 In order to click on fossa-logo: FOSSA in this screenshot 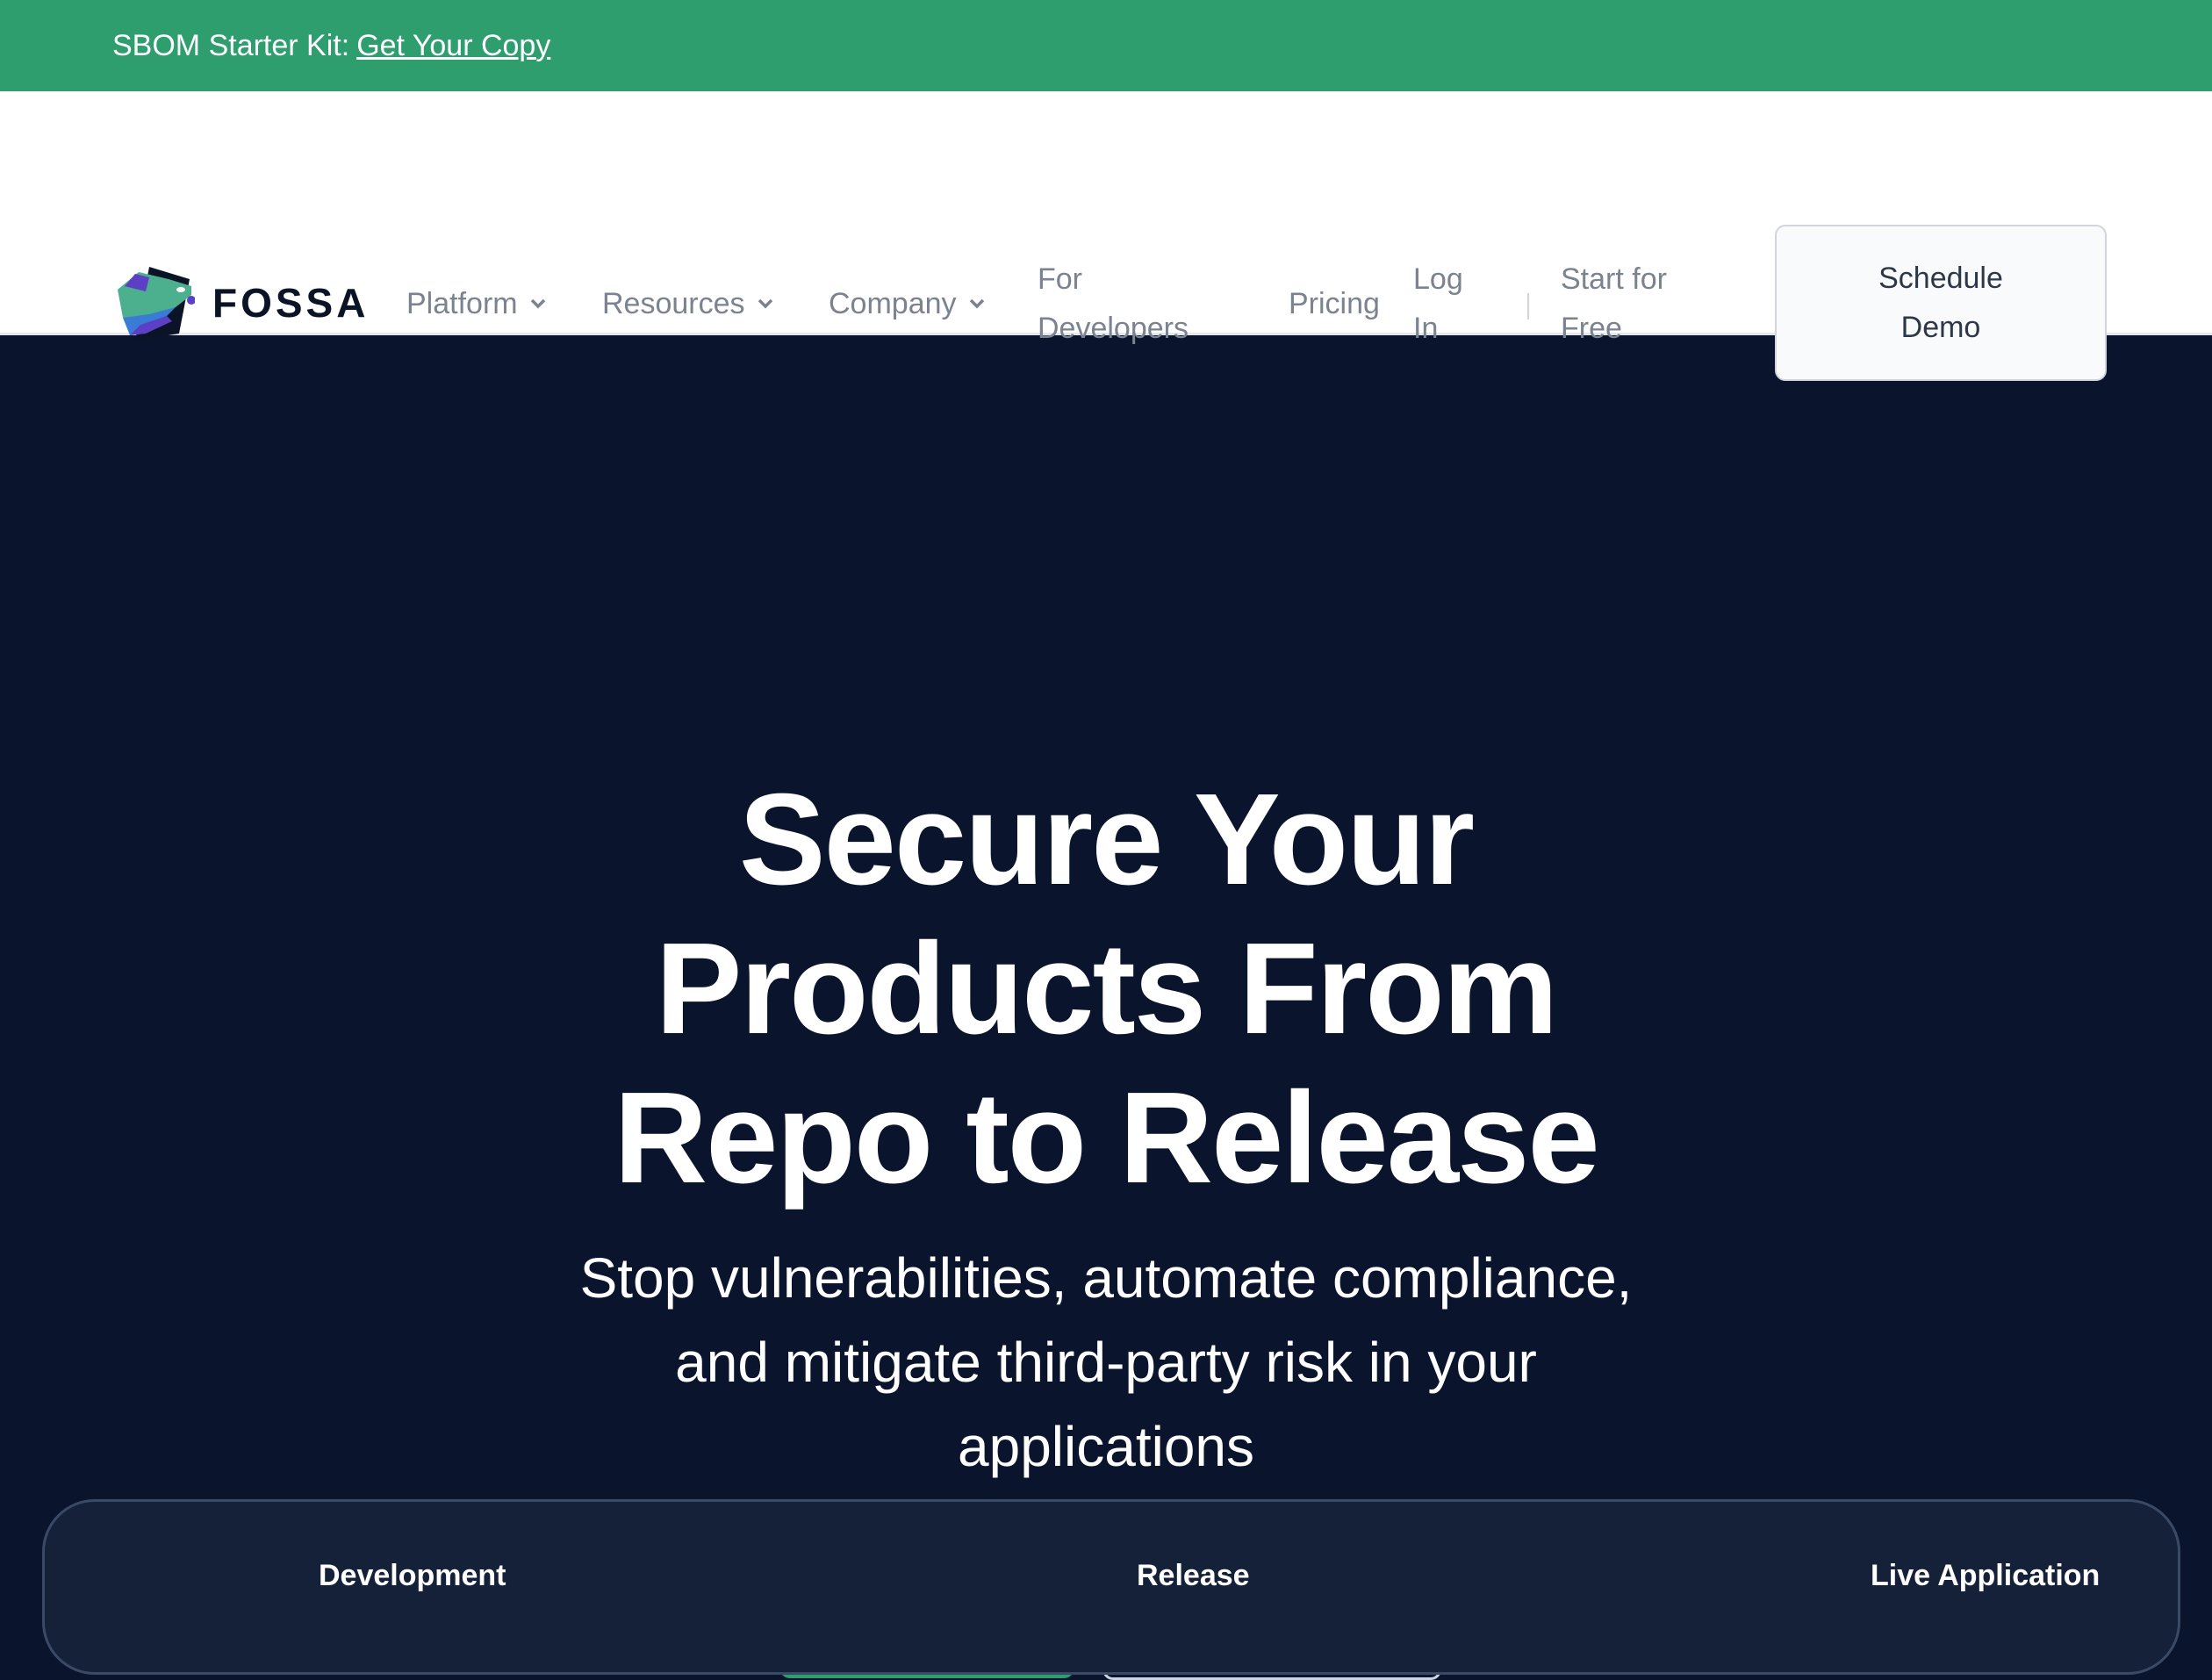, I will do `click(241, 302)`.